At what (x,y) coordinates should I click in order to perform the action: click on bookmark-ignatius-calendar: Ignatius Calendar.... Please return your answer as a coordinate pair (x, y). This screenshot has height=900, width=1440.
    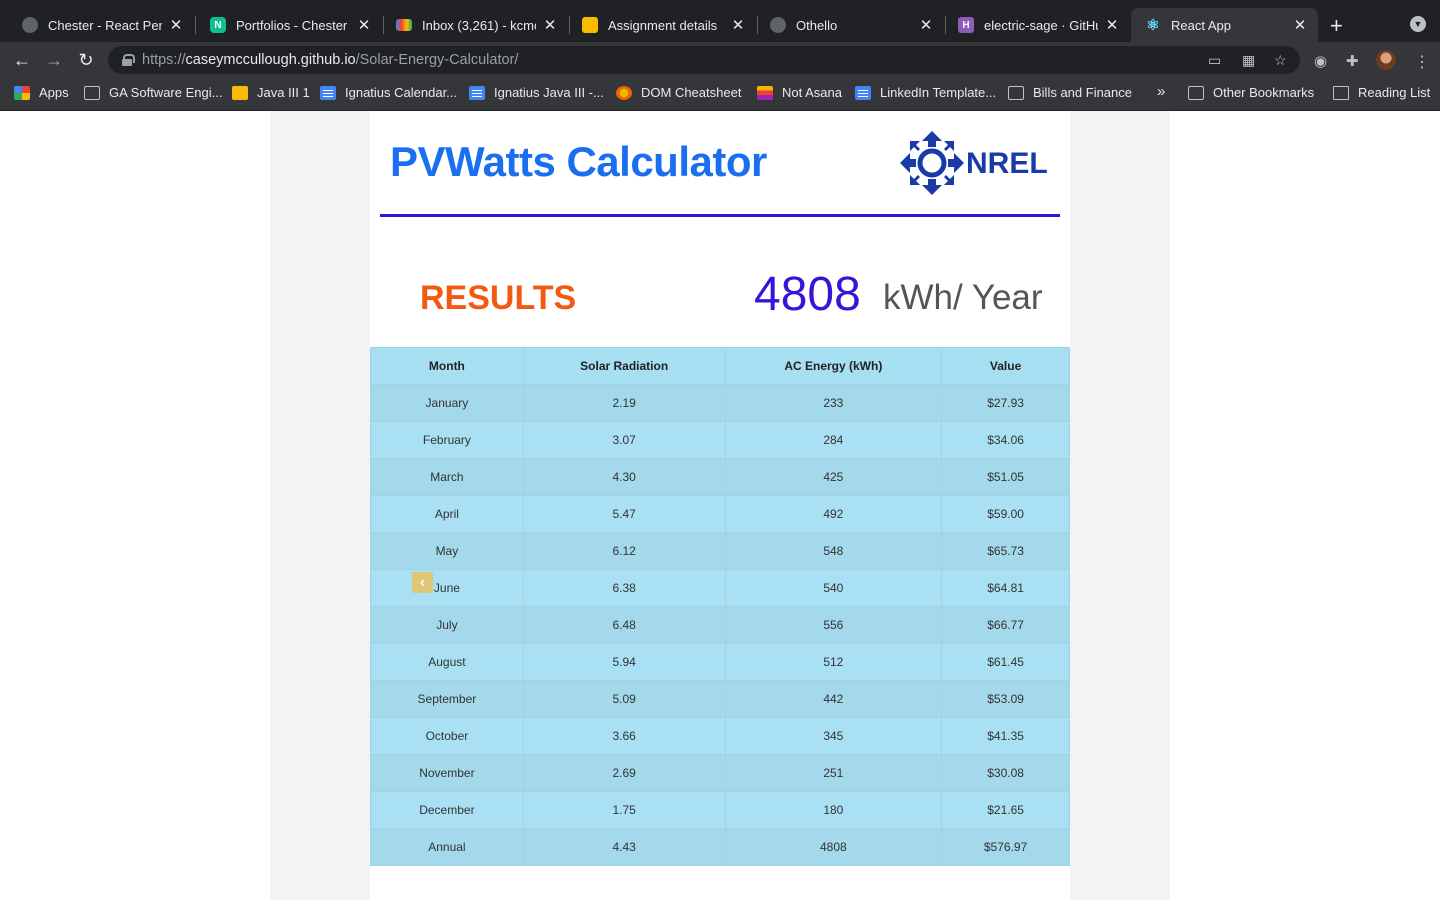
    Looking at the image, I should click on (388, 92).